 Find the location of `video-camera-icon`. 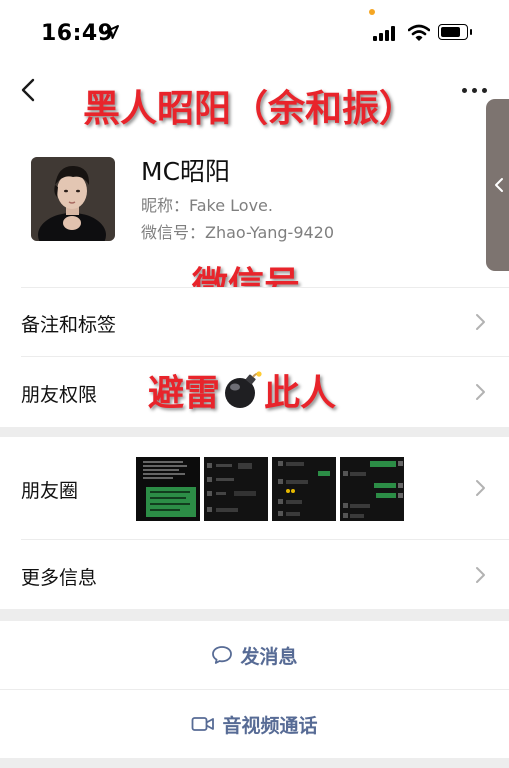

video-camera-icon is located at coordinates (203, 724).